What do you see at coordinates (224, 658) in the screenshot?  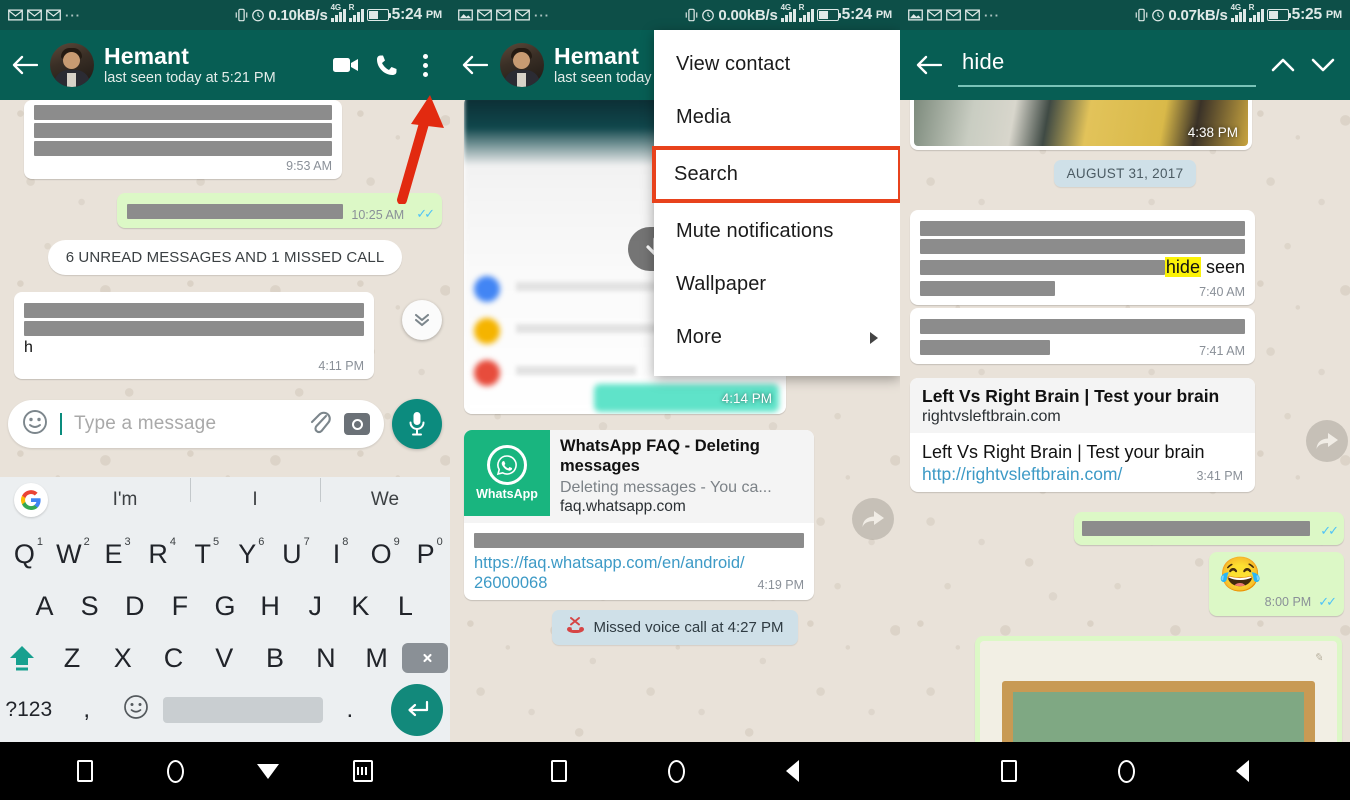 I see `key-V: V` at bounding box center [224, 658].